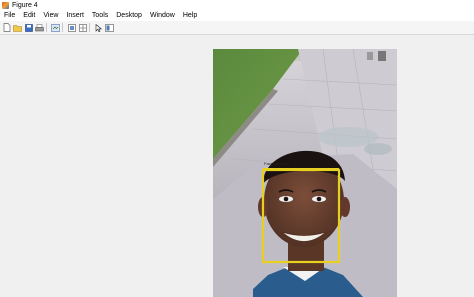 Image resolution: width=474 pixels, height=297 pixels. I want to click on menu-file: File, so click(9, 16).